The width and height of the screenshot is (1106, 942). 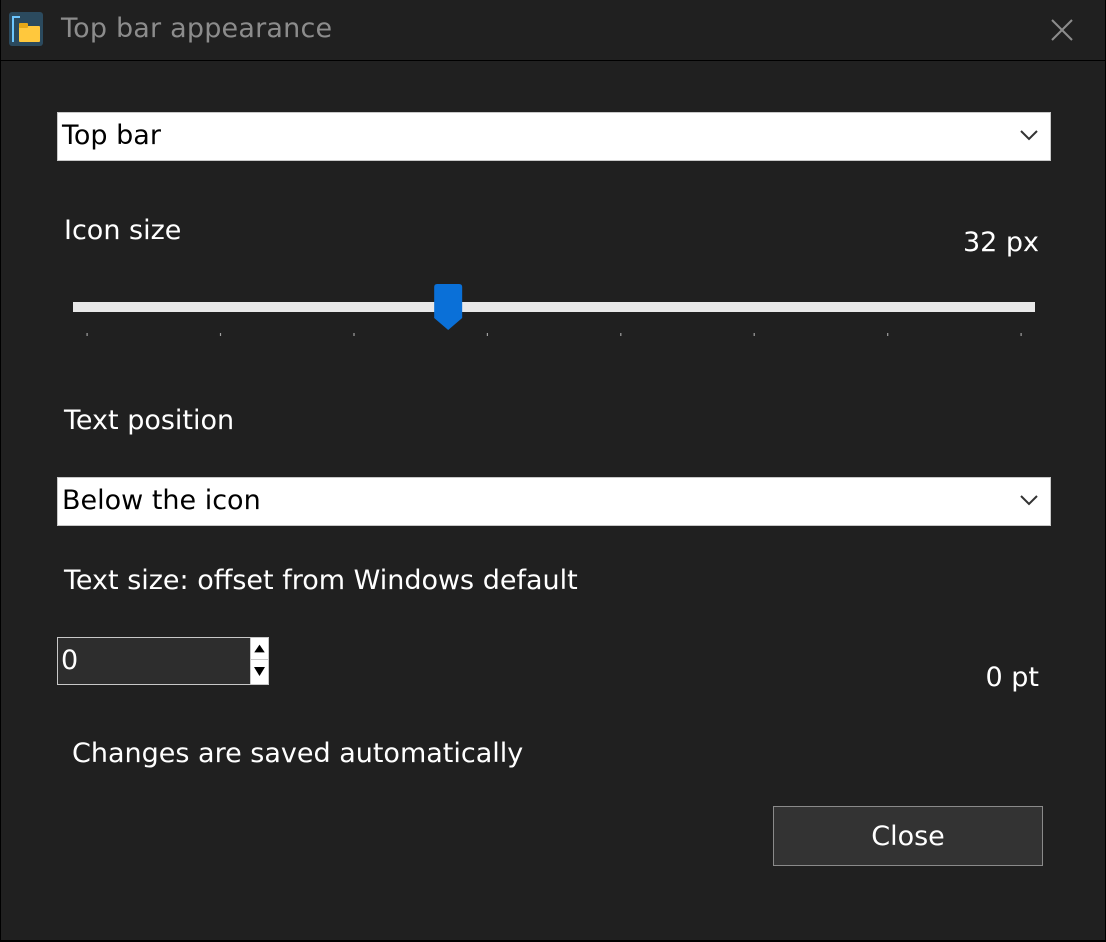 I want to click on text-position-value: Below the icon, so click(x=161, y=500).